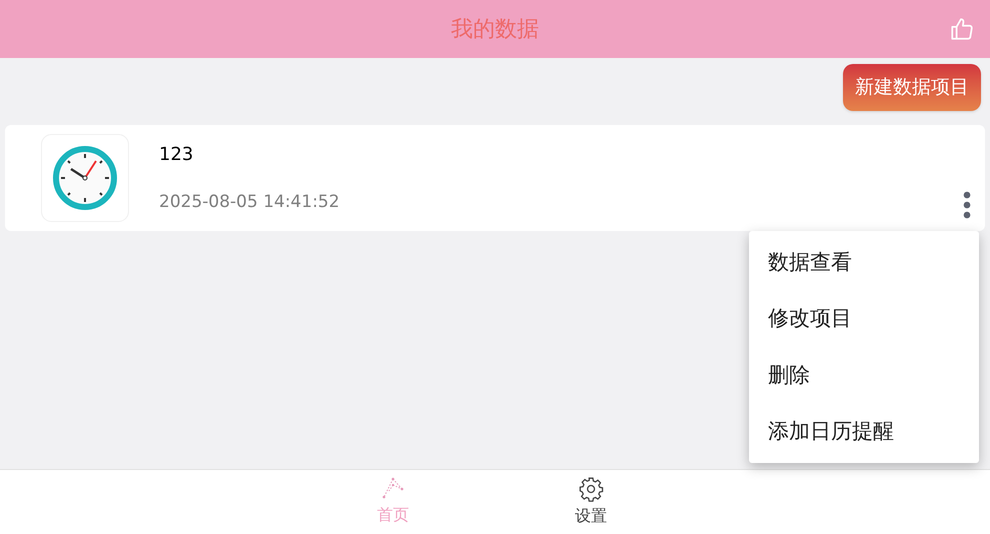 This screenshot has width=990, height=534. What do you see at coordinates (864, 375) in the screenshot?
I see `menu-item: 删除` at bounding box center [864, 375].